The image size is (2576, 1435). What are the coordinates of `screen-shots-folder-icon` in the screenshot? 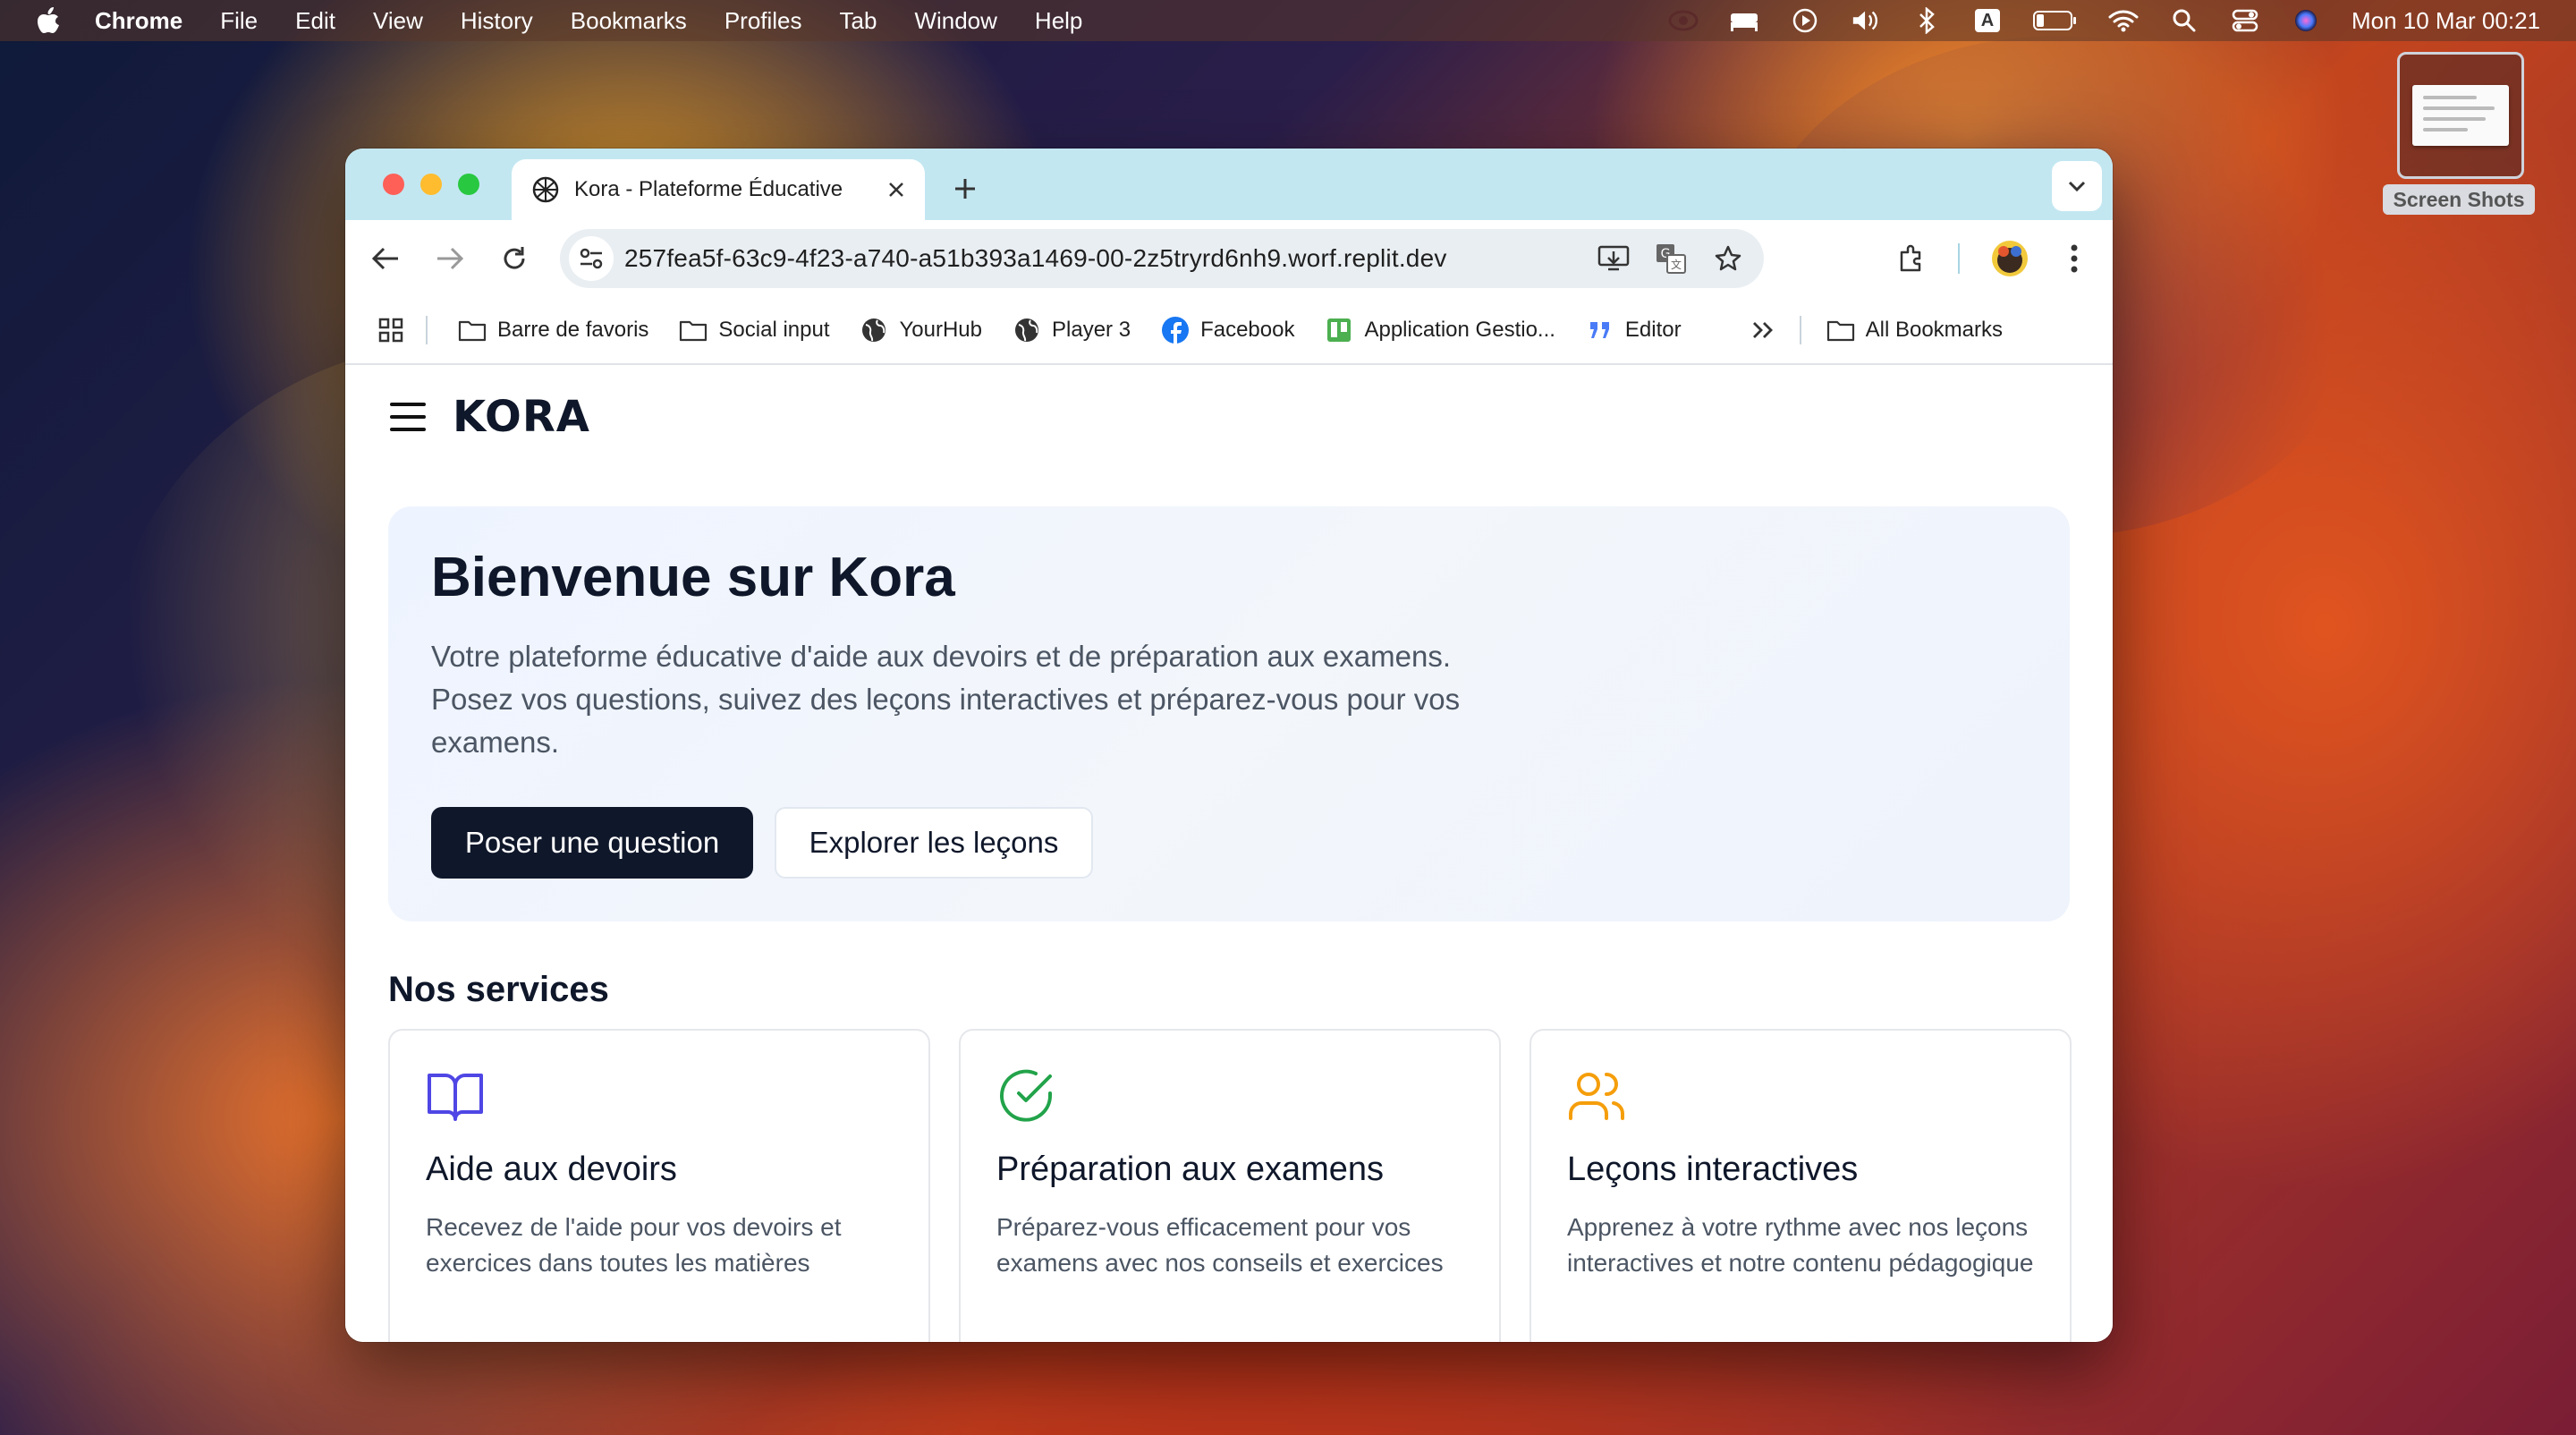 It's located at (2460, 115).